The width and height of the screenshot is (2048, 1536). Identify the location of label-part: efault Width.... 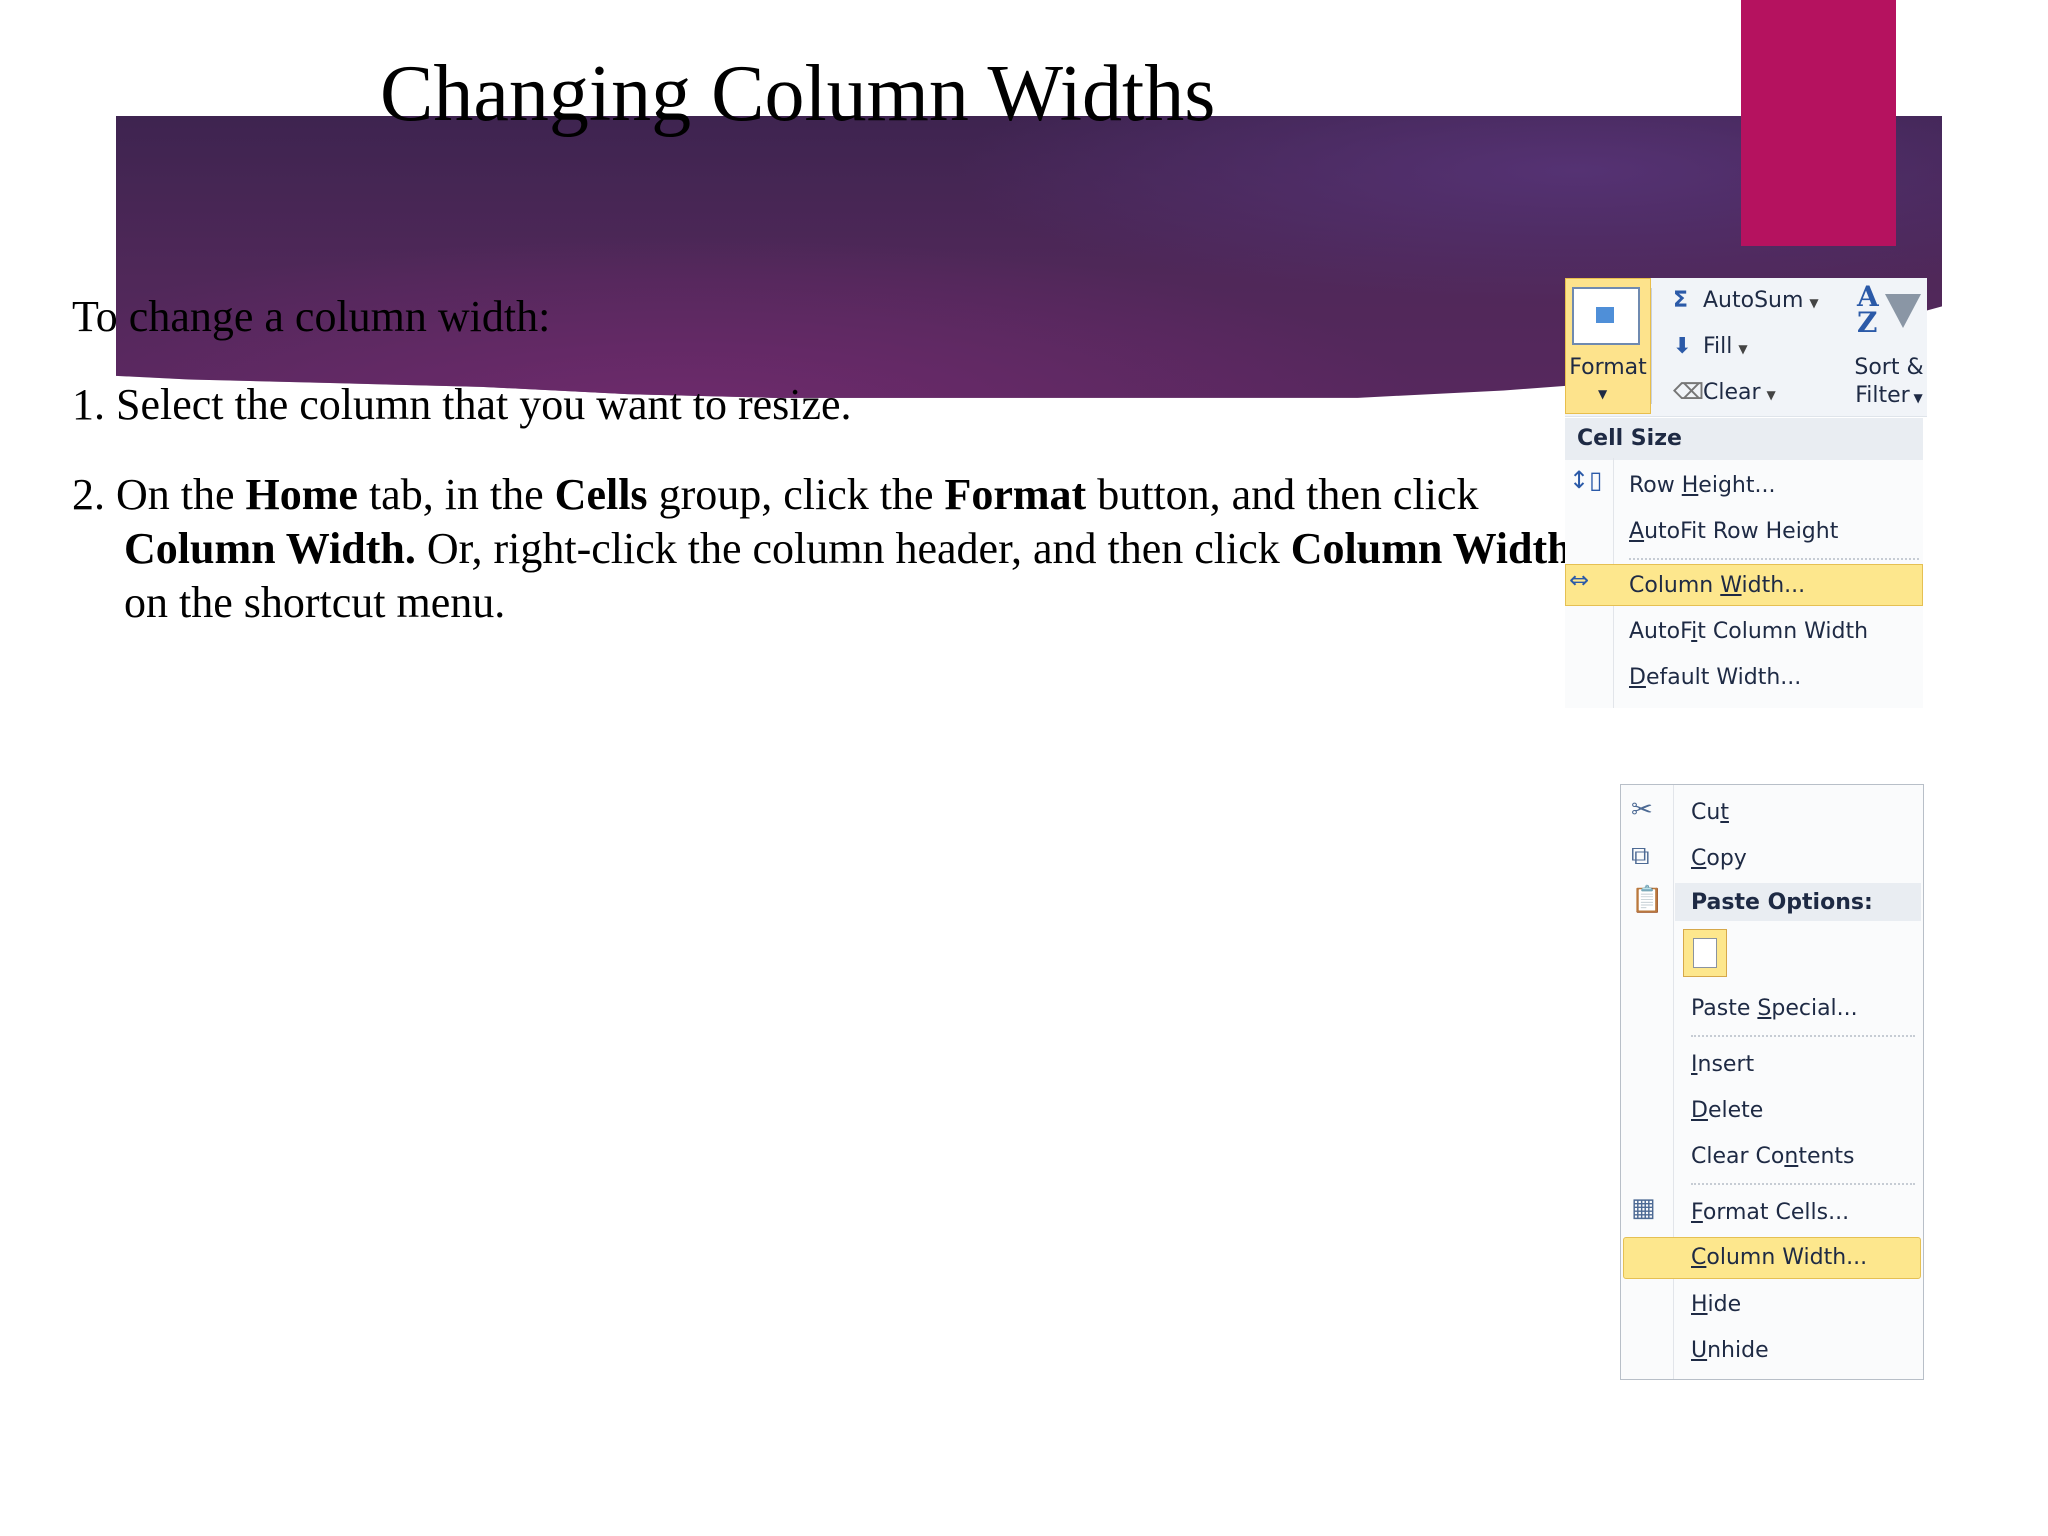
(1723, 677).